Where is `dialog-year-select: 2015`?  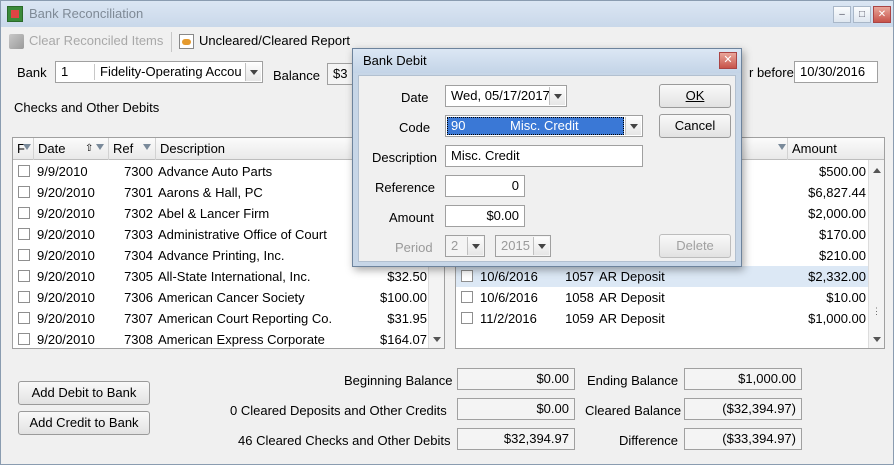
dialog-year-select: 2015 is located at coordinates (523, 246).